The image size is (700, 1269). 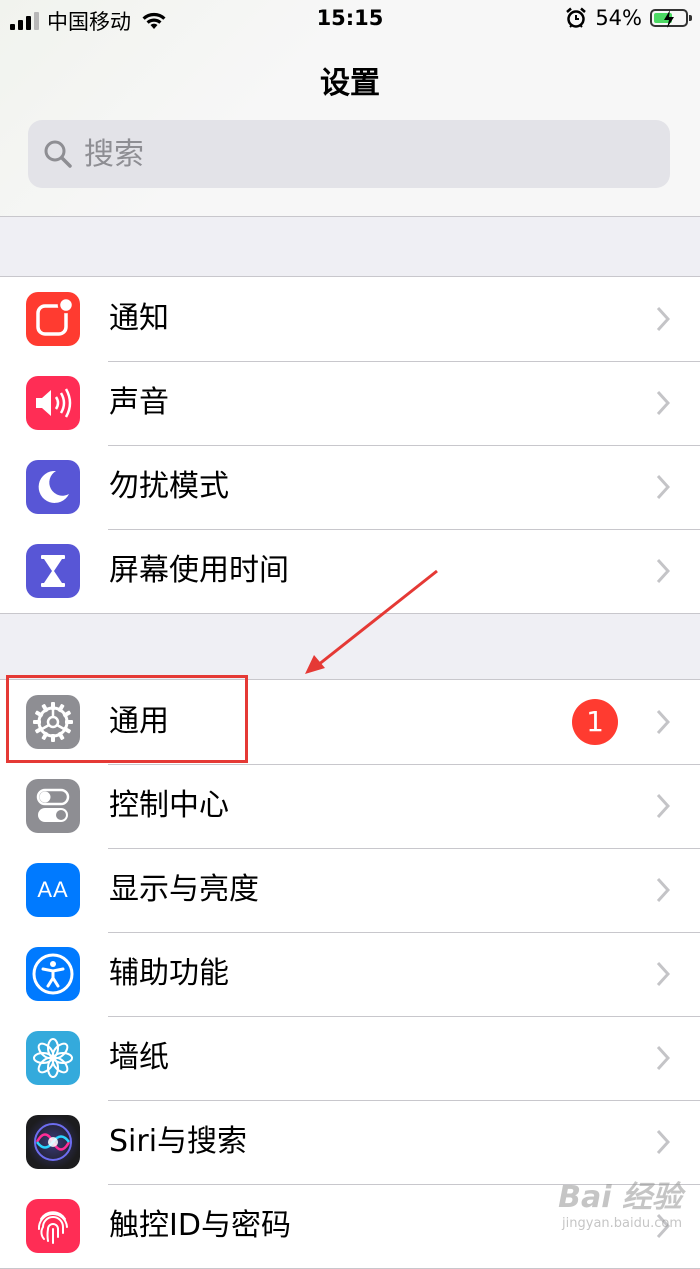 I want to click on settings-row-wallpaper: 墙纸, so click(x=350, y=1058).